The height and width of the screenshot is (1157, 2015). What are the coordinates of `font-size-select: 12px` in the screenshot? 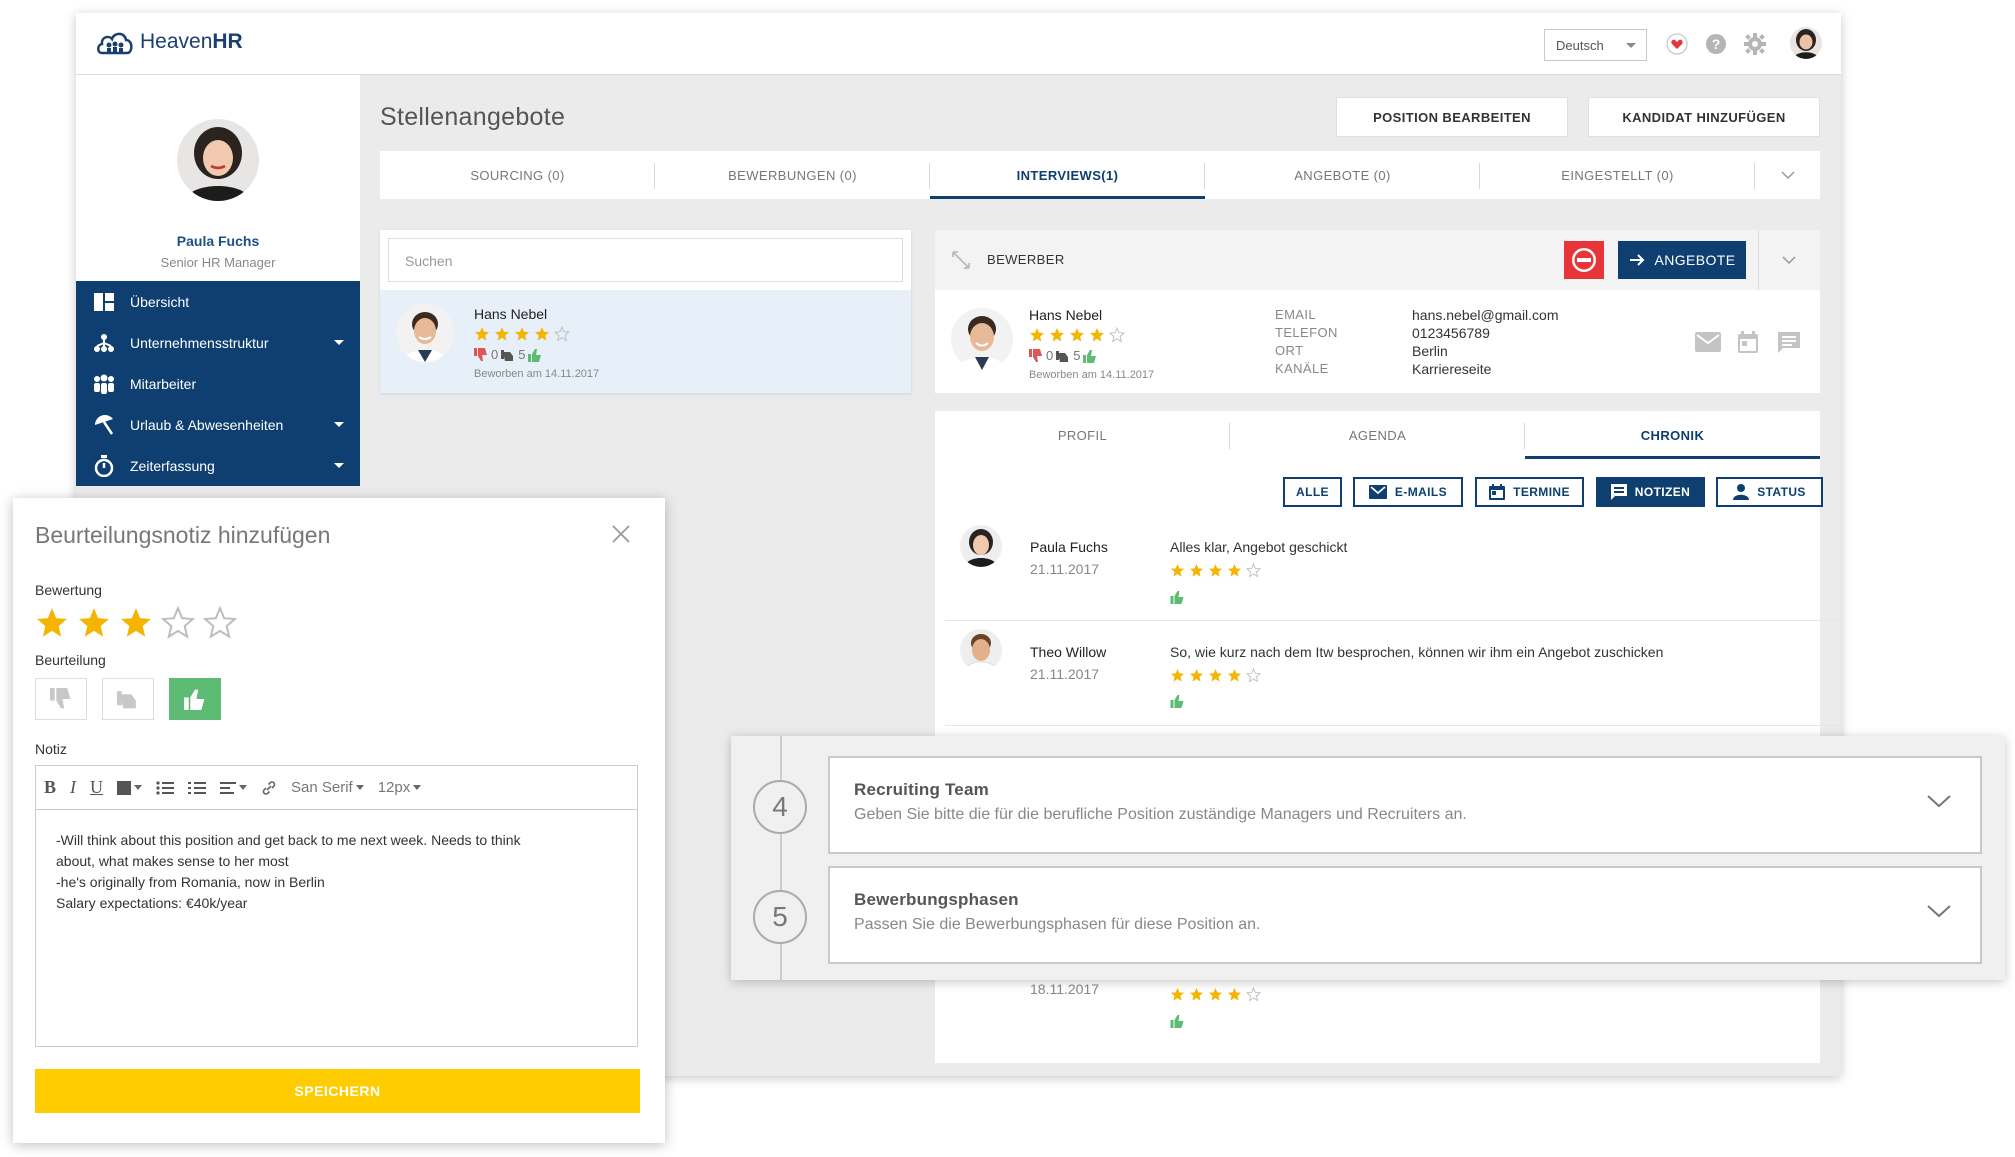 It's located at (400, 787).